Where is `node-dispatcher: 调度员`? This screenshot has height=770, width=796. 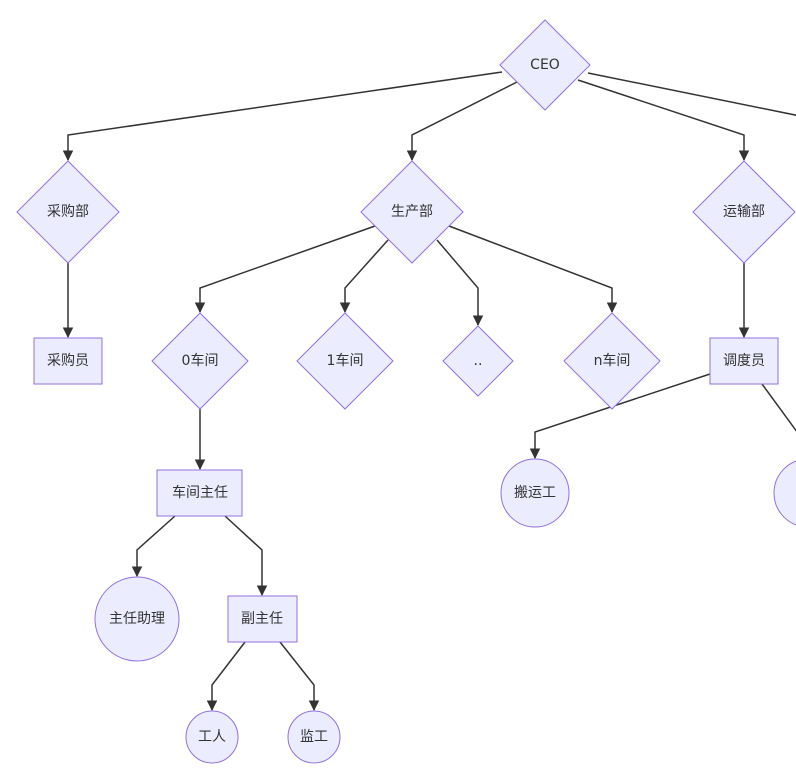
node-dispatcher: 调度员 is located at coordinates (744, 361).